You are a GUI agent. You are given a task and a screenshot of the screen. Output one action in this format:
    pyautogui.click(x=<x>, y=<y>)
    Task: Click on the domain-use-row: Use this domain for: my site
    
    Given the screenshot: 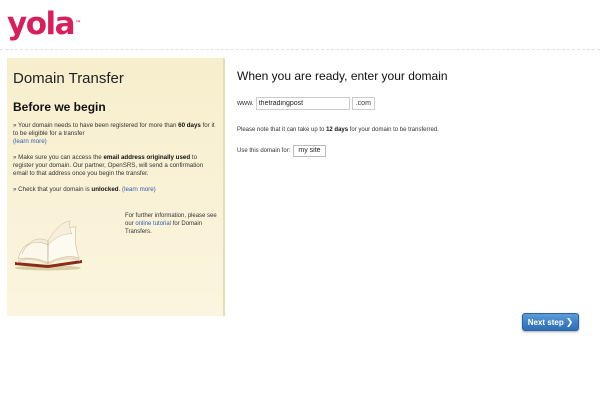 What is the action you would take?
    pyautogui.click(x=281, y=151)
    